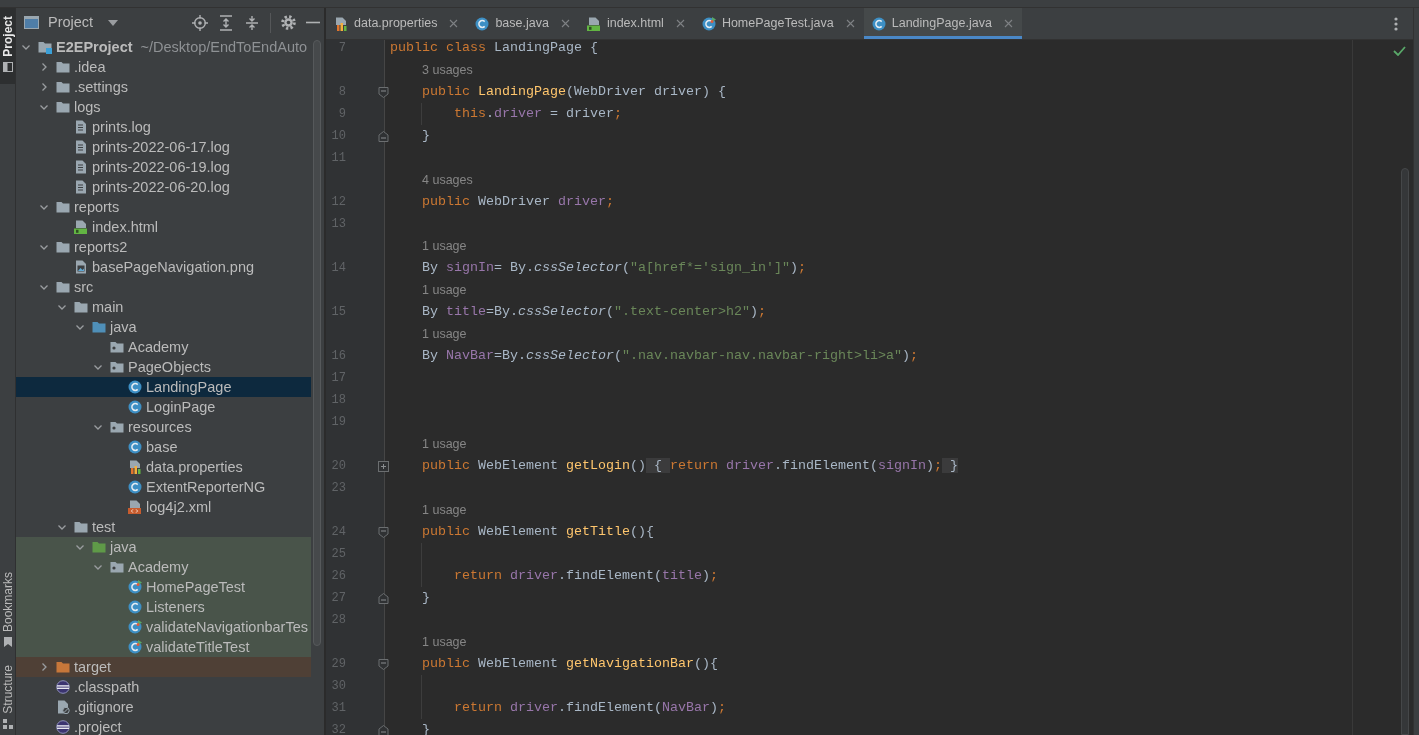 The height and width of the screenshot is (735, 1419). What do you see at coordinates (942, 23) in the screenshot?
I see `file-tab: LandingPage.java` at bounding box center [942, 23].